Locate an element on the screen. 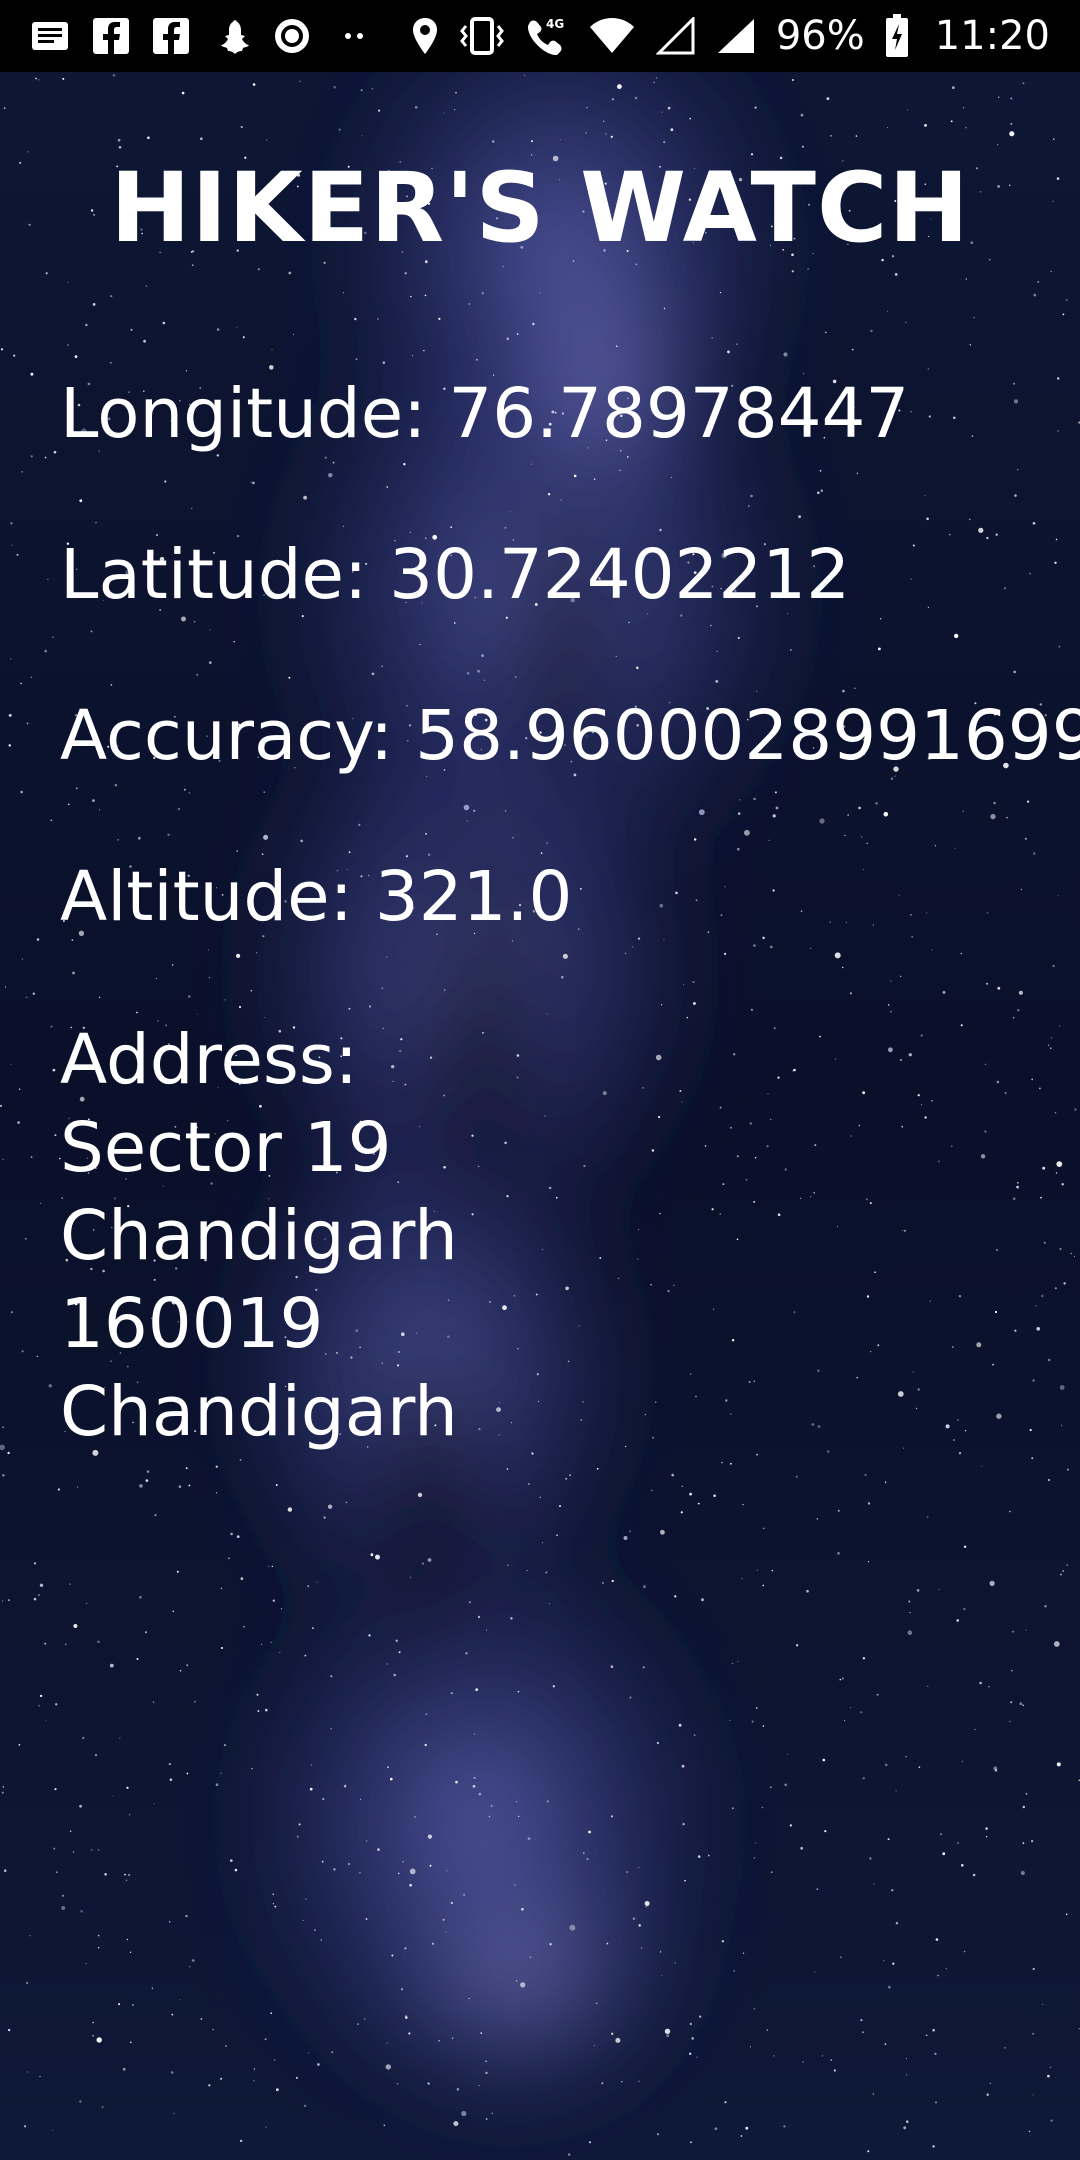 The height and width of the screenshot is (2160, 1080). svg-text: 4G is located at coordinates (555, 24).